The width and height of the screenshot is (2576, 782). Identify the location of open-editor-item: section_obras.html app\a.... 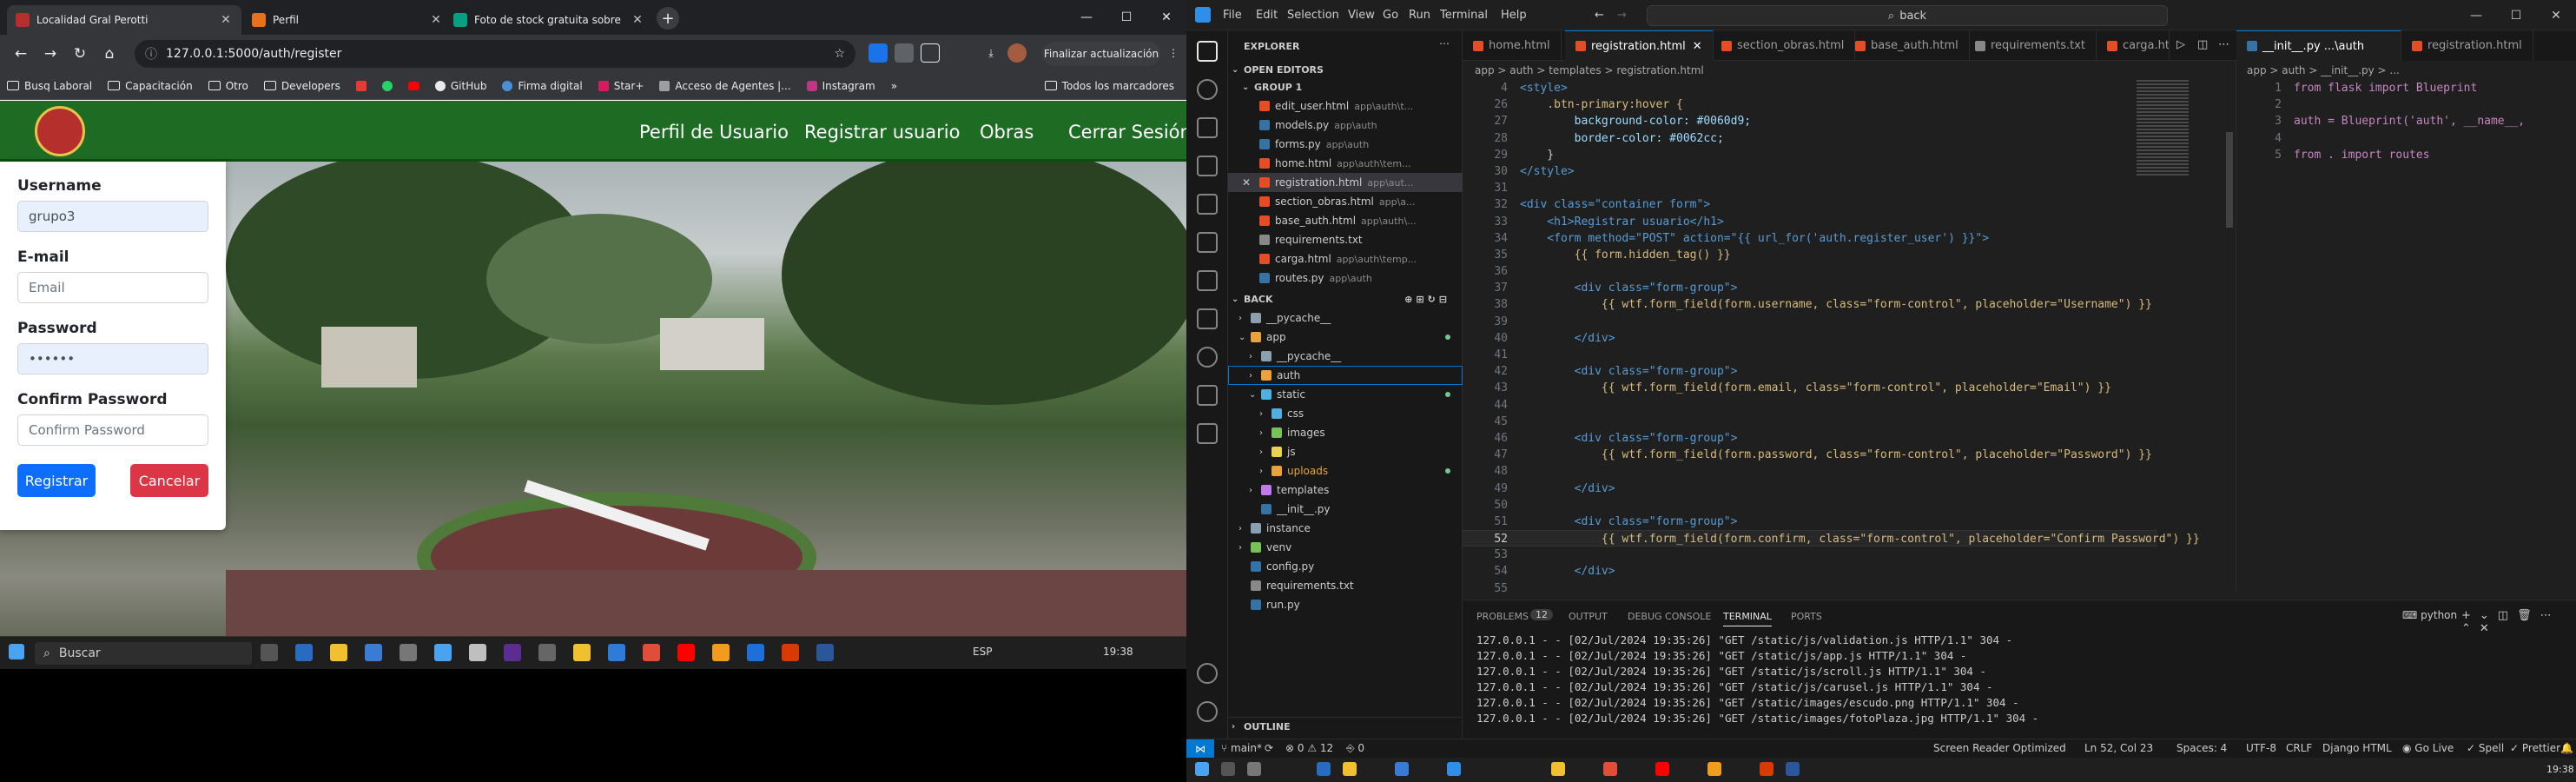
(1345, 201).